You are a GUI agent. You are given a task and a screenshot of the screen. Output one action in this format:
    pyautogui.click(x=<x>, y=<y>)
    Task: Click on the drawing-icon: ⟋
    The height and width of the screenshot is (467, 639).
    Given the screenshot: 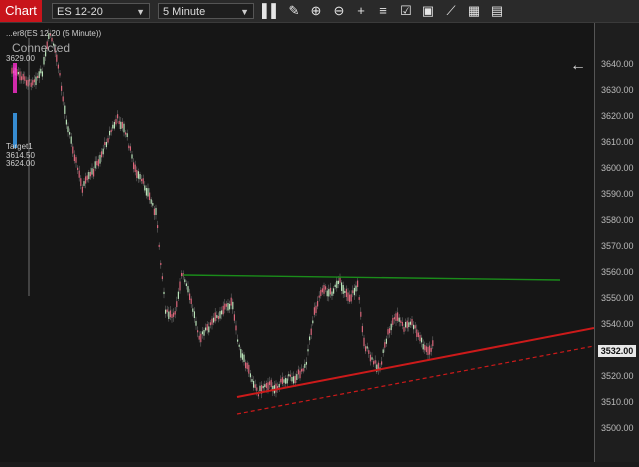 What is the action you would take?
    pyautogui.click(x=451, y=11)
    